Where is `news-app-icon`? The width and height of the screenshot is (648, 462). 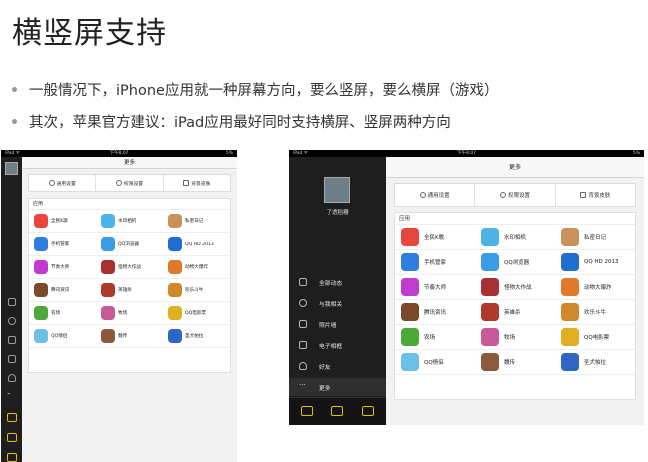
news-app-icon is located at coordinates (41, 290).